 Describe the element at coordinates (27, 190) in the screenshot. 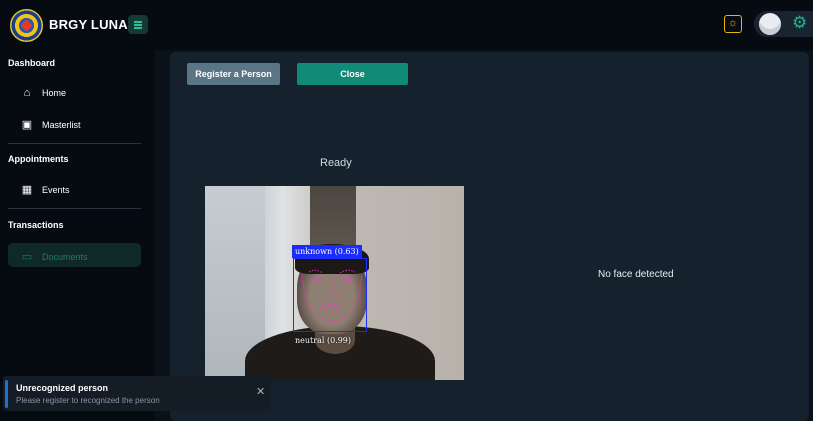

I see `calendar-icon: ▦` at that location.